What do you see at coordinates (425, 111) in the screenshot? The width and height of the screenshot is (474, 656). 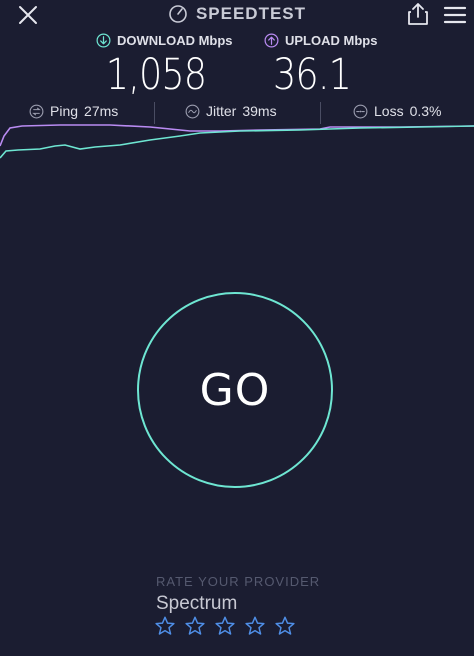 I see `loss-value: 0.3%` at bounding box center [425, 111].